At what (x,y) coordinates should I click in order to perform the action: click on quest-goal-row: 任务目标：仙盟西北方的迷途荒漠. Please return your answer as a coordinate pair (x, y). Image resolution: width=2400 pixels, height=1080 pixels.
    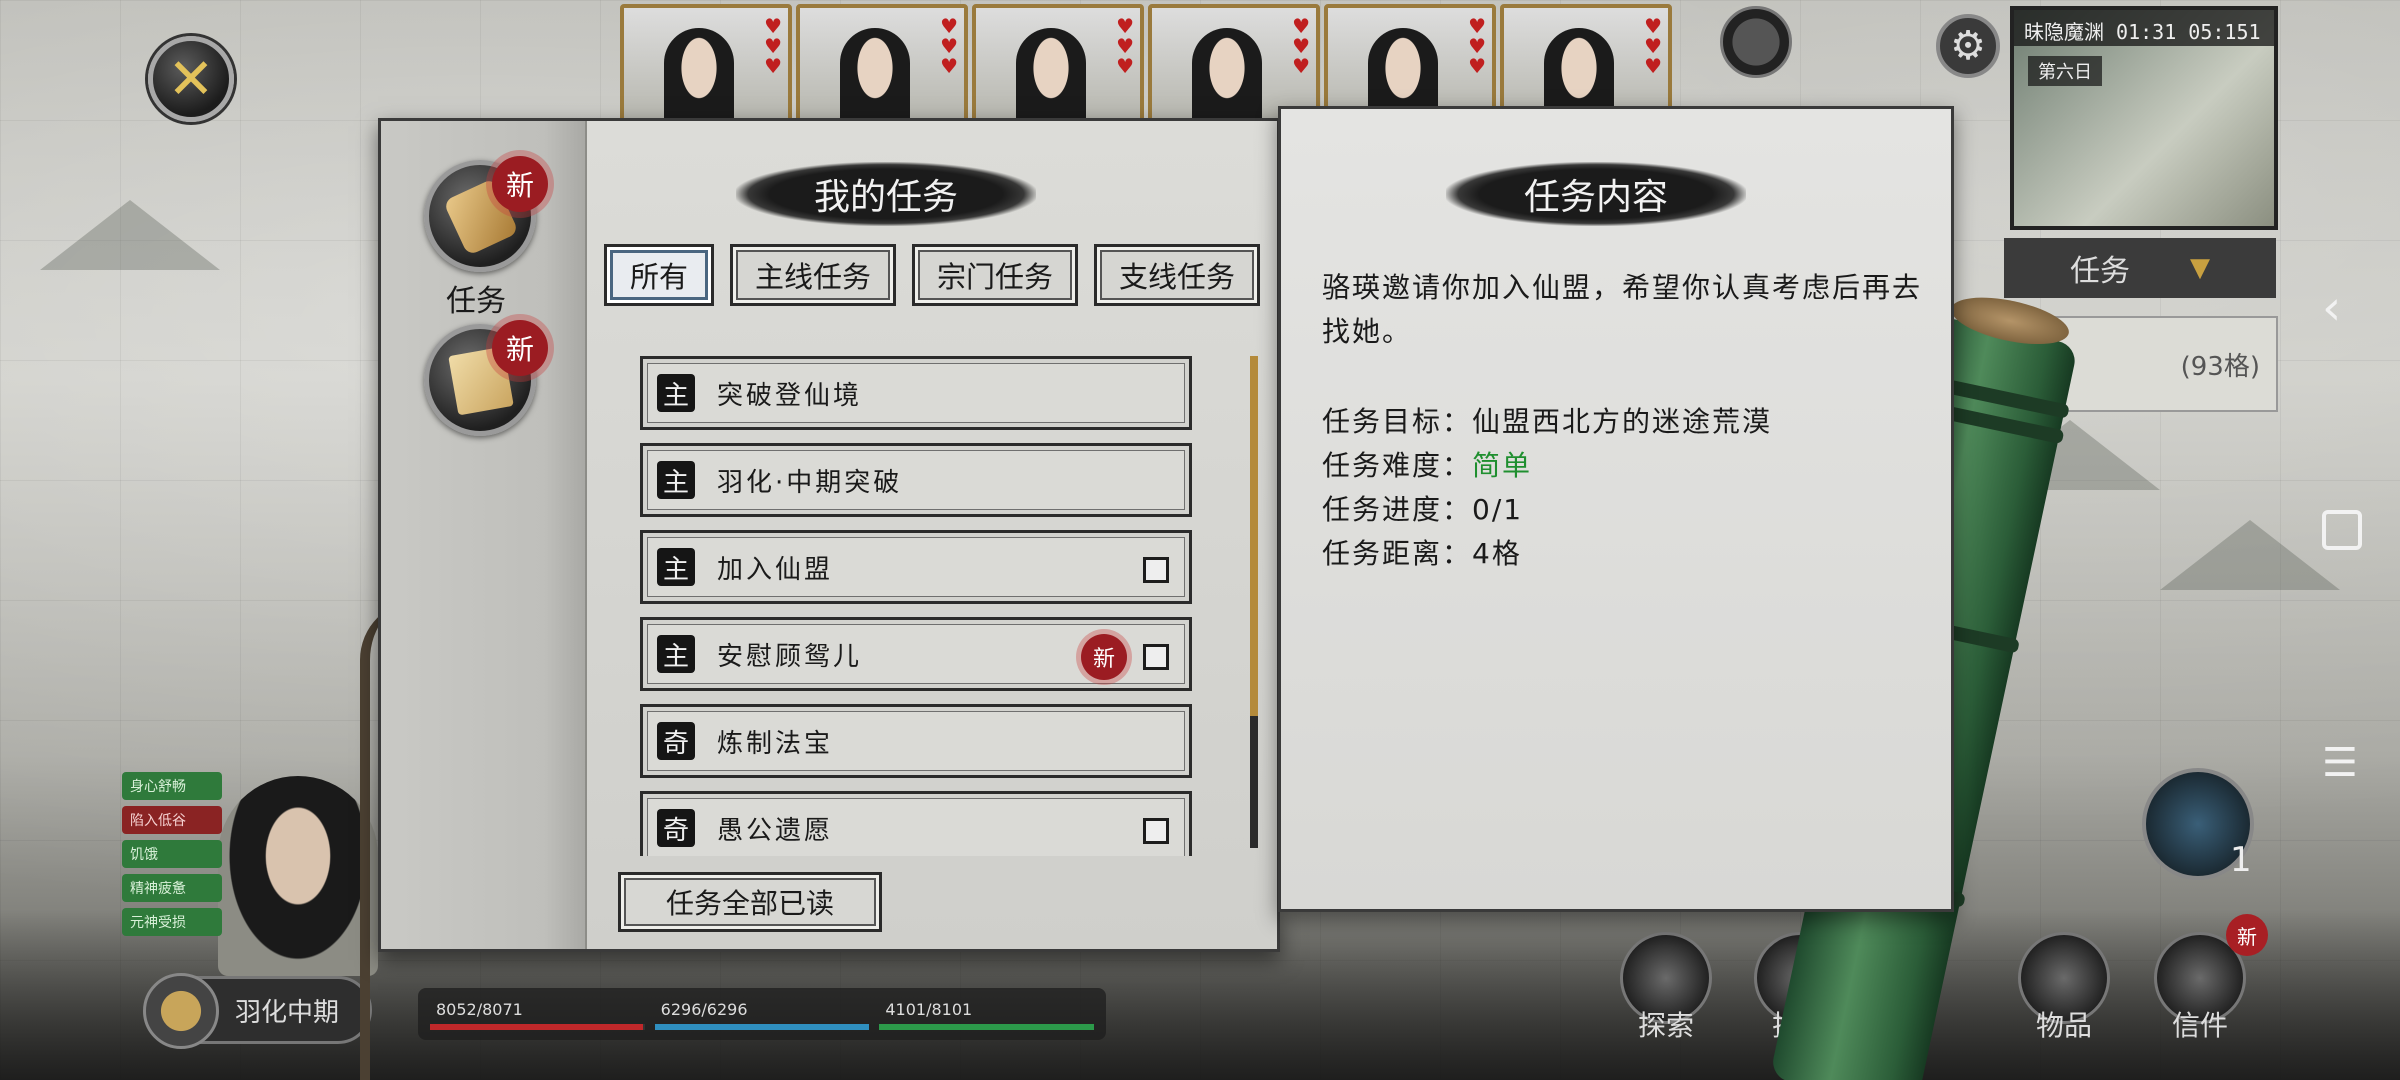
    Looking at the image, I should click on (1547, 420).